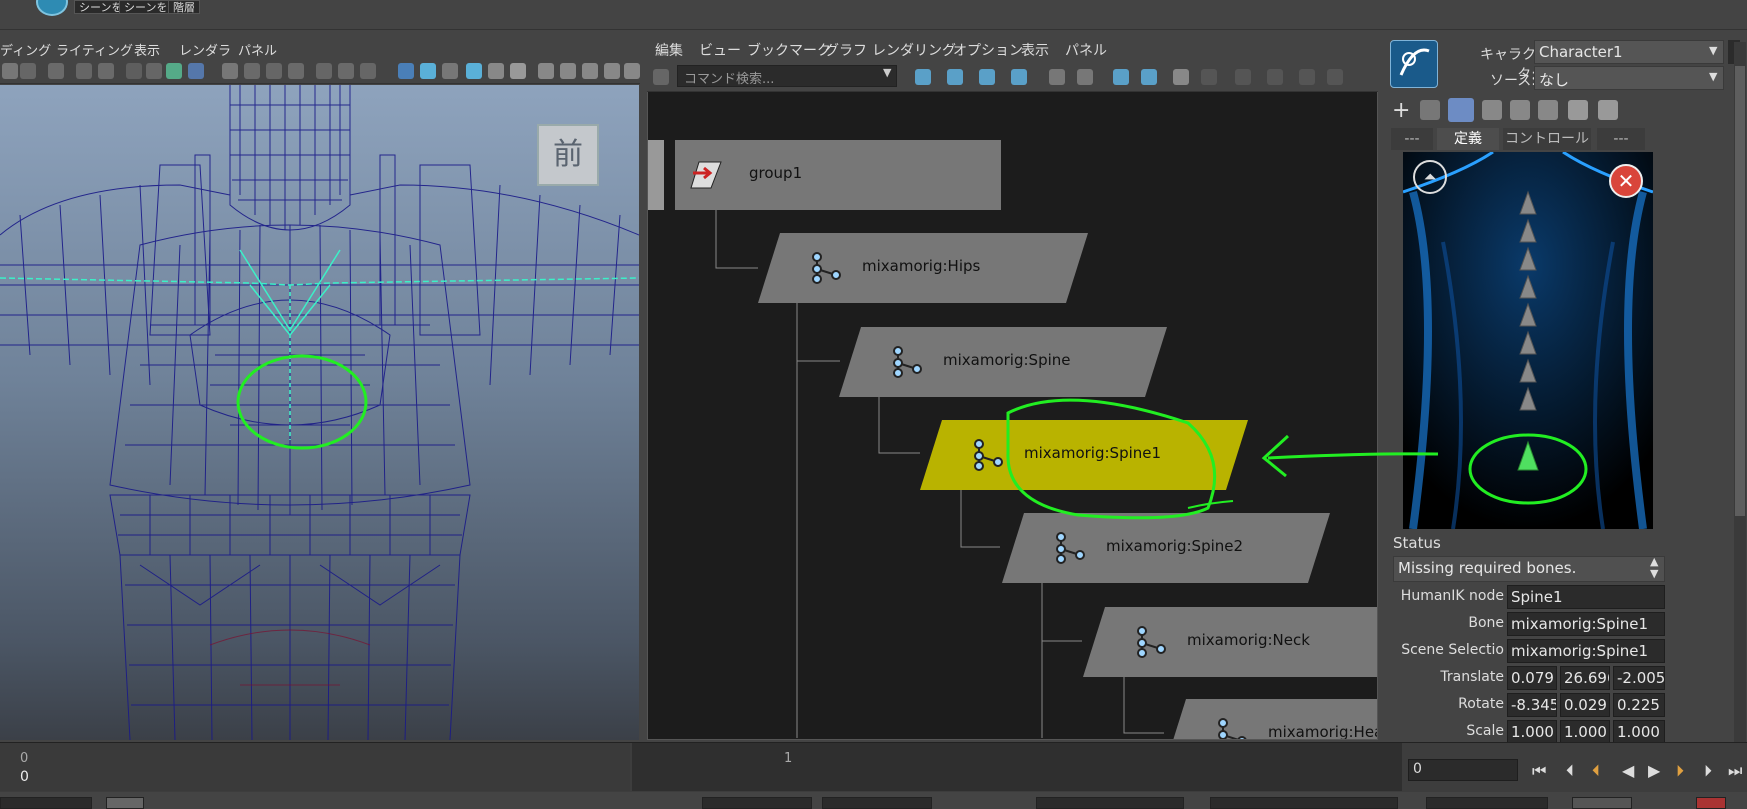 The image size is (1747, 809). What do you see at coordinates (1608, 110) in the screenshot?
I see `stance-pose-icon` at bounding box center [1608, 110].